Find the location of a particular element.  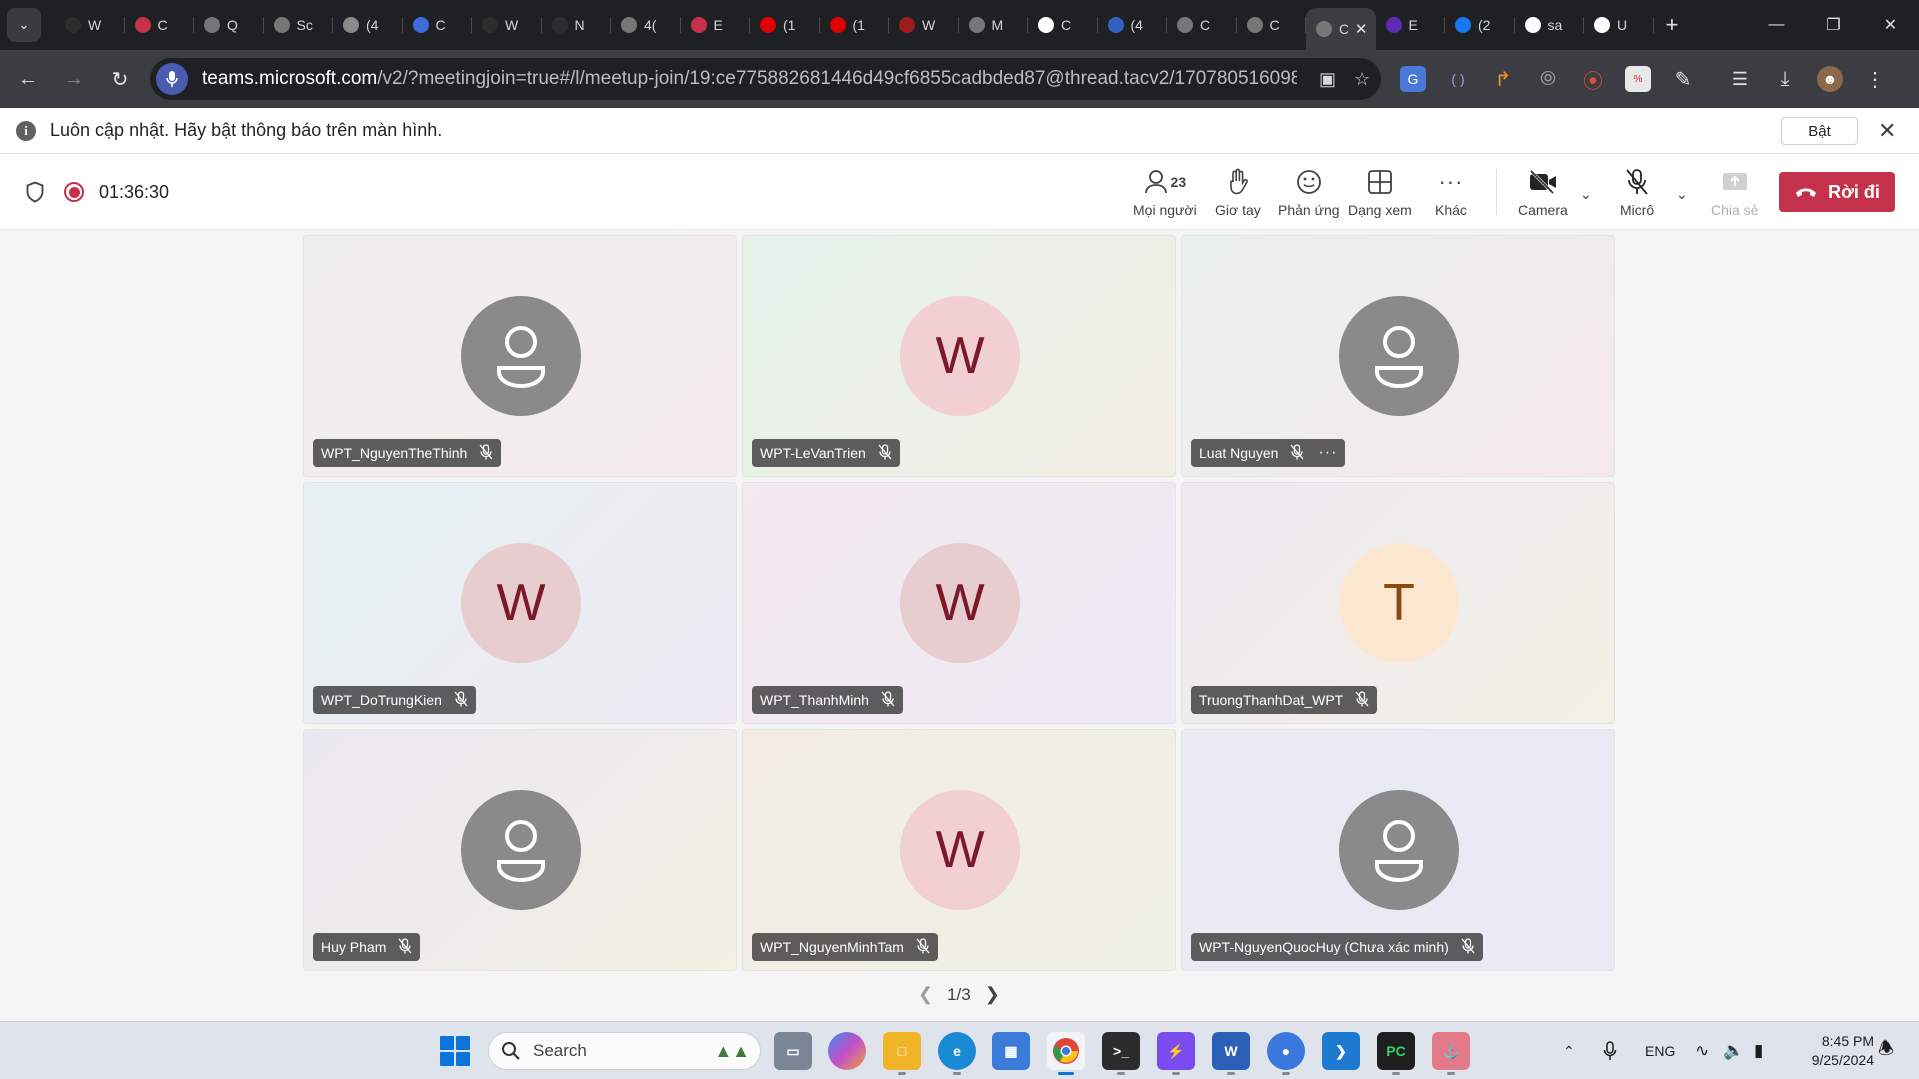

browser-tab: sa is located at coordinates (1550, 25).